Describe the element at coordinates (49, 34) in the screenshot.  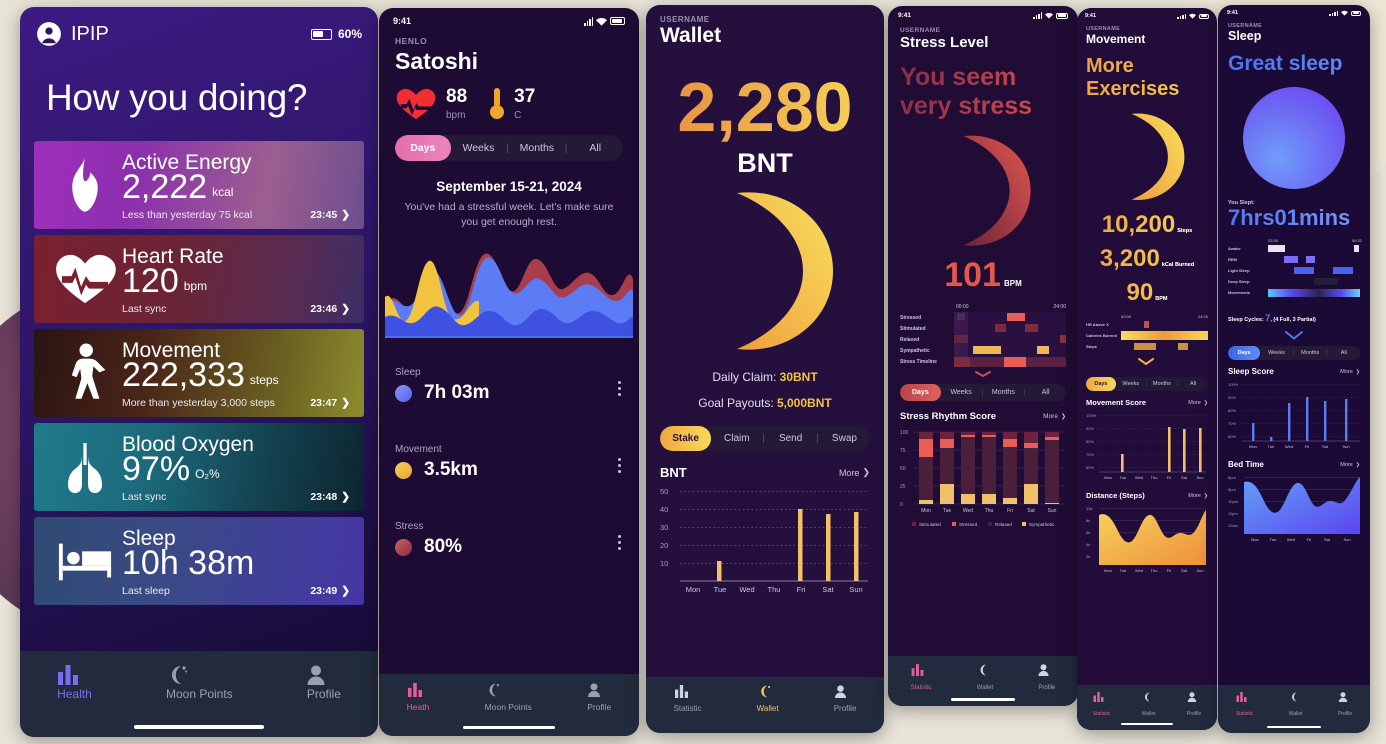
I see `account-icon` at that location.